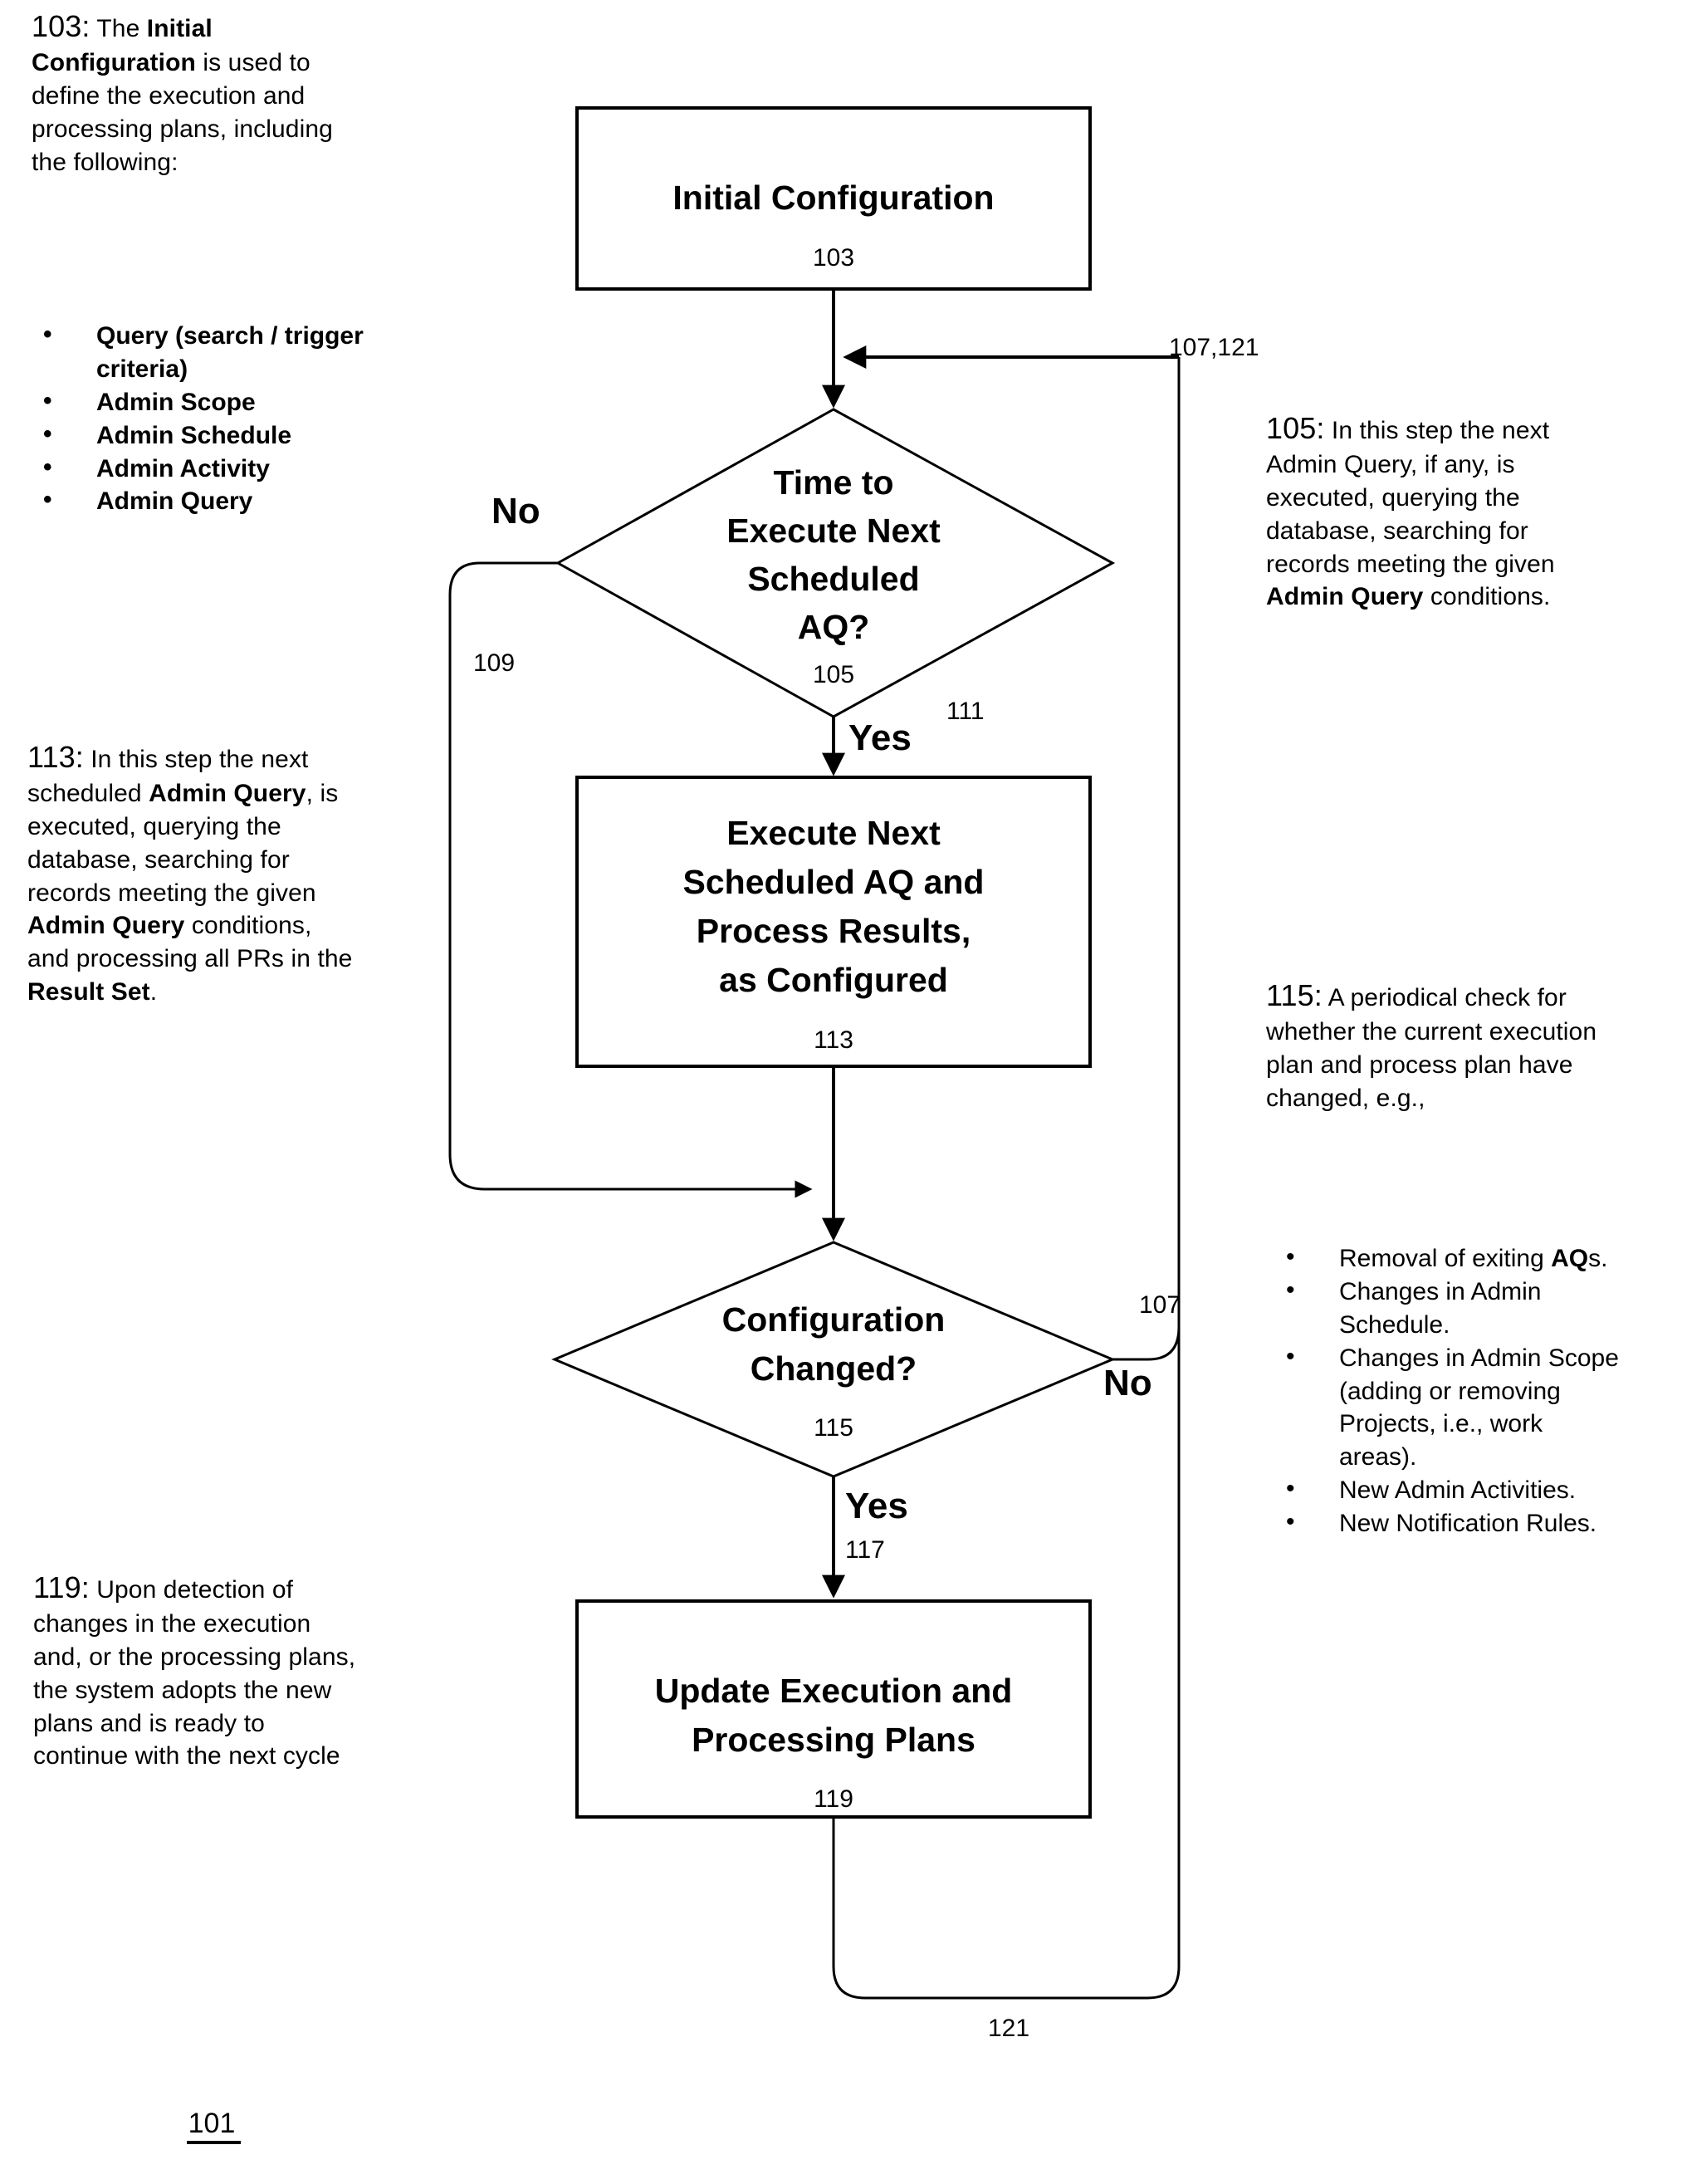 Image resolution: width=1682 pixels, height=2184 pixels. Describe the element at coordinates (833, 579) in the screenshot. I see `node-105-label-line3: Scheduled` at that location.